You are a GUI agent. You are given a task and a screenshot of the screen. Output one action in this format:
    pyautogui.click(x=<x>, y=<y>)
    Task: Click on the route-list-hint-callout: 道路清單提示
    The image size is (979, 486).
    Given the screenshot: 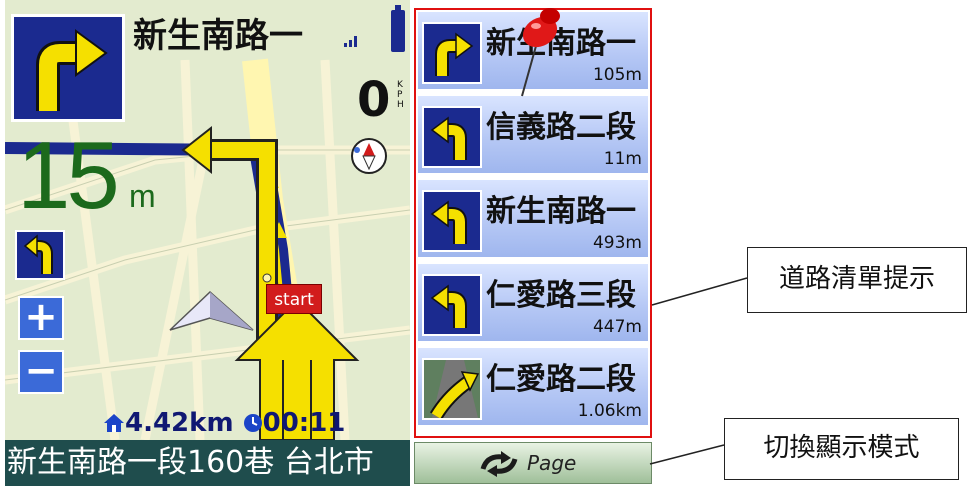 What is the action you would take?
    pyautogui.click(x=857, y=280)
    